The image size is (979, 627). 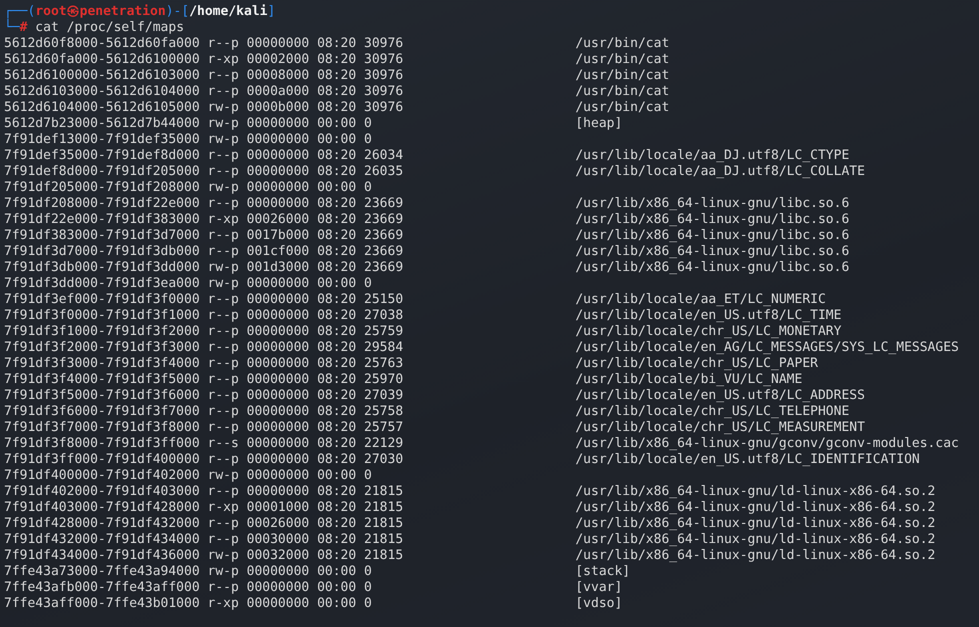 What do you see at coordinates (427, 236) in the screenshot?
I see `output-line: 7f91df383000-7f91df3d7000 r--p 0017b000 08:20 23669 /usr/lib/x86_64-linux-gnu/libc.so.6` at bounding box center [427, 236].